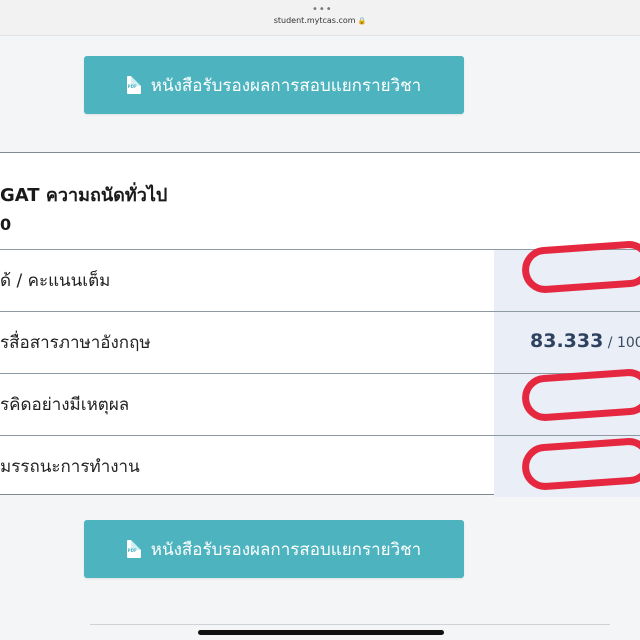 This screenshot has width=640, height=640. I want to click on divider, so click(350, 624).